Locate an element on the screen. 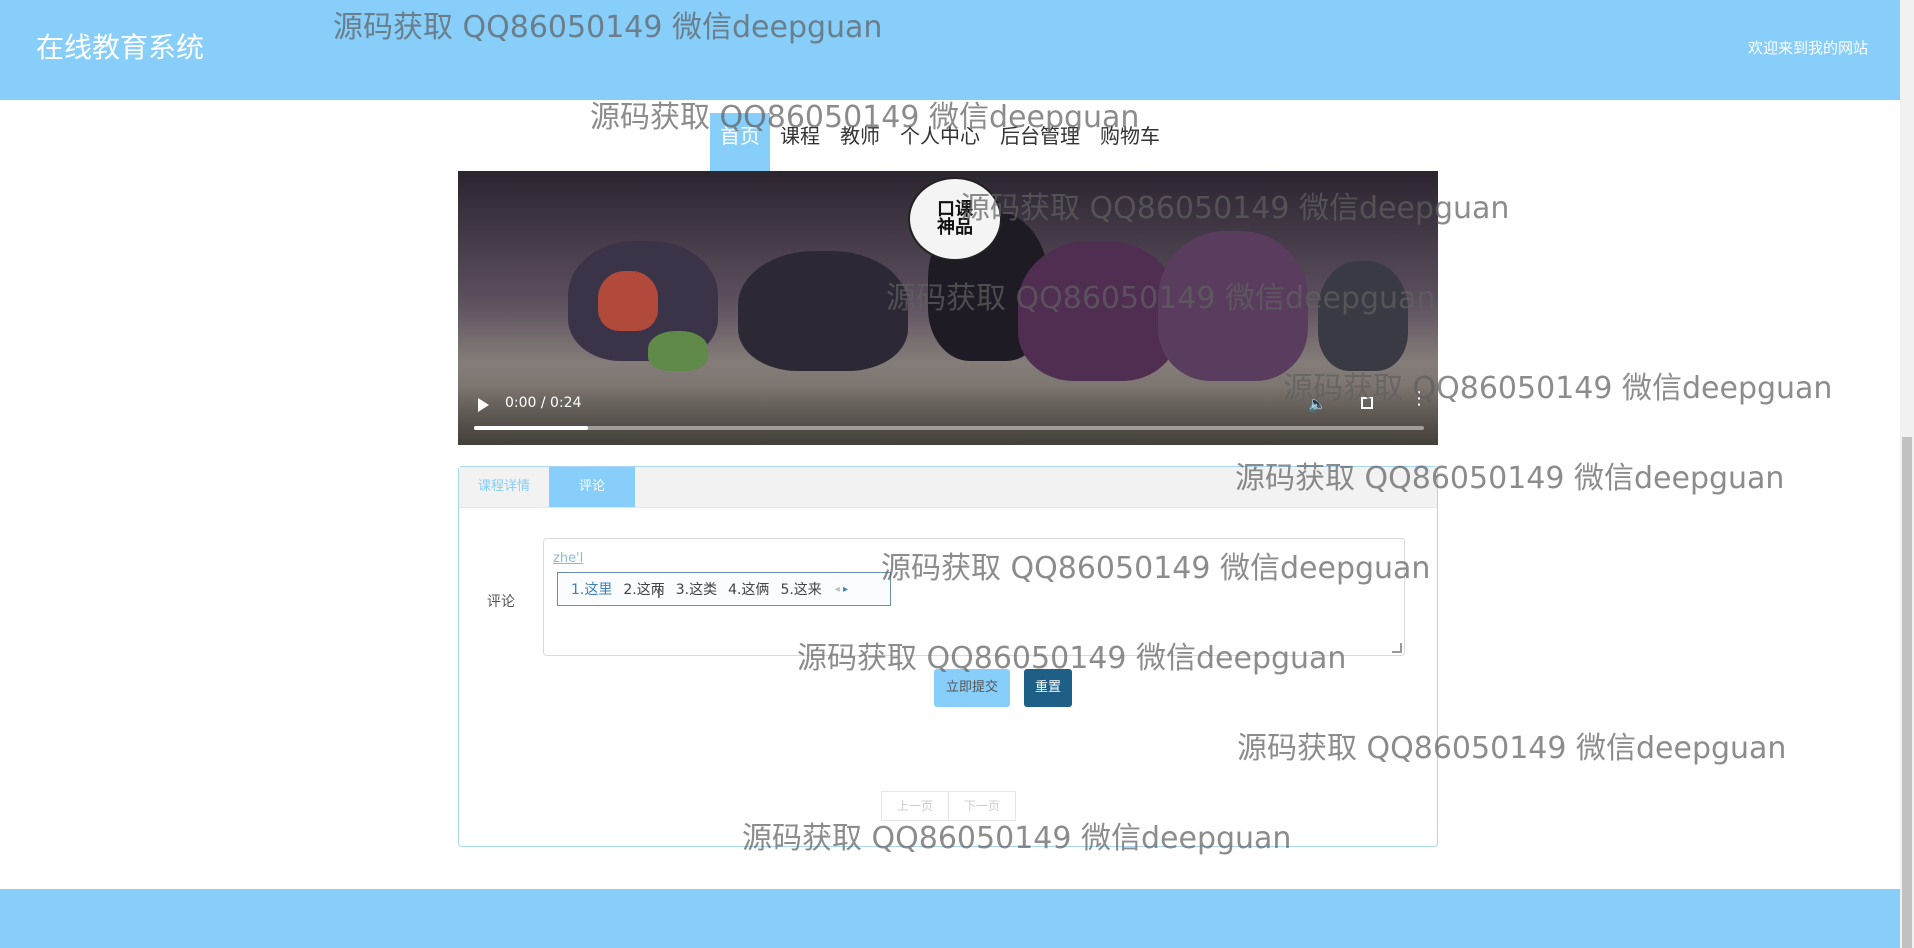  course-video-player: 口课 神品 0:00 / 0:24 🔈 ⋮ is located at coordinates (948, 308).